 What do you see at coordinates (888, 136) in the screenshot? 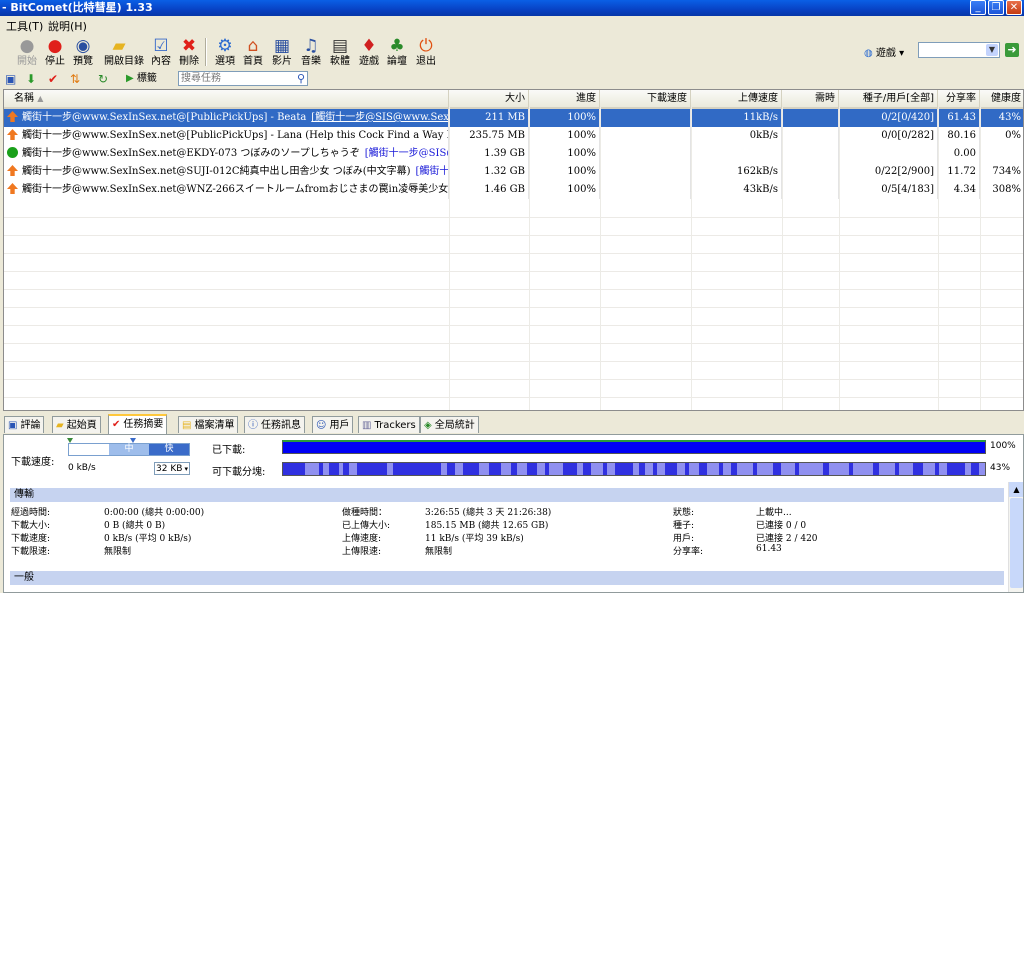
I see `cell-peers: 0/0[0/282]` at bounding box center [888, 136].